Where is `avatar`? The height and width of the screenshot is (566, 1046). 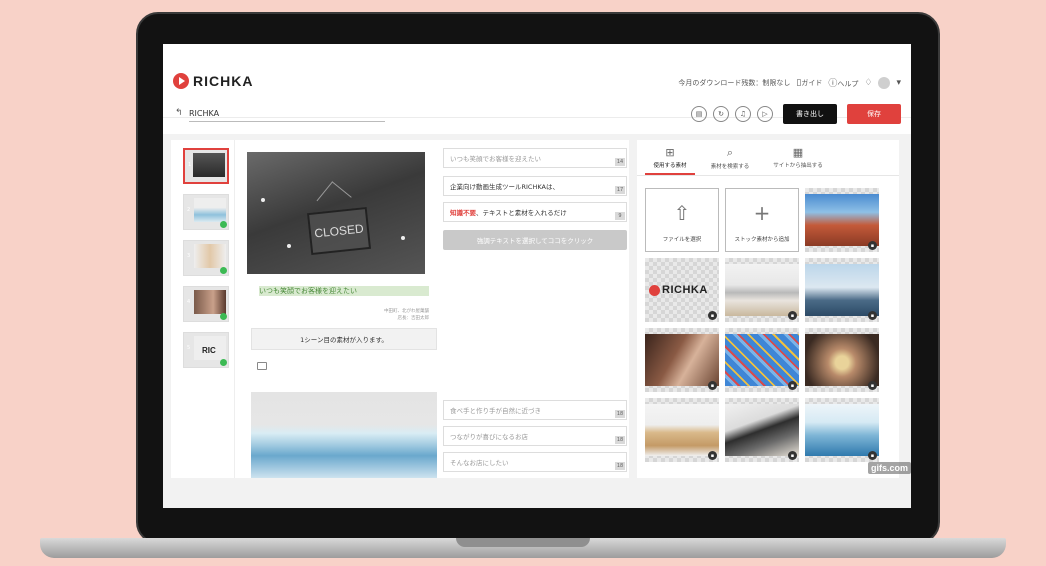
avatar is located at coordinates (884, 82).